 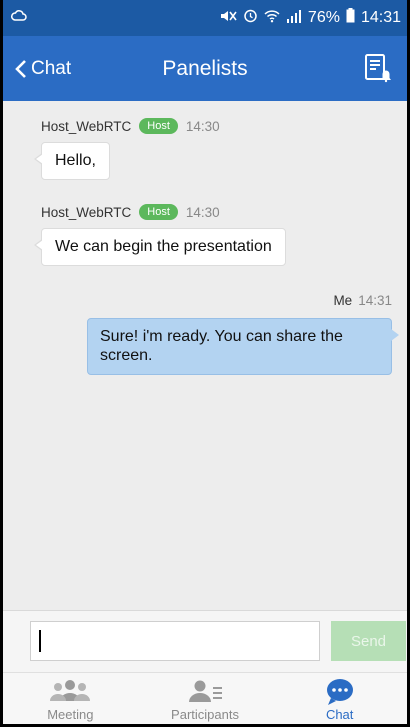 I want to click on chat-icon, so click(x=339, y=692).